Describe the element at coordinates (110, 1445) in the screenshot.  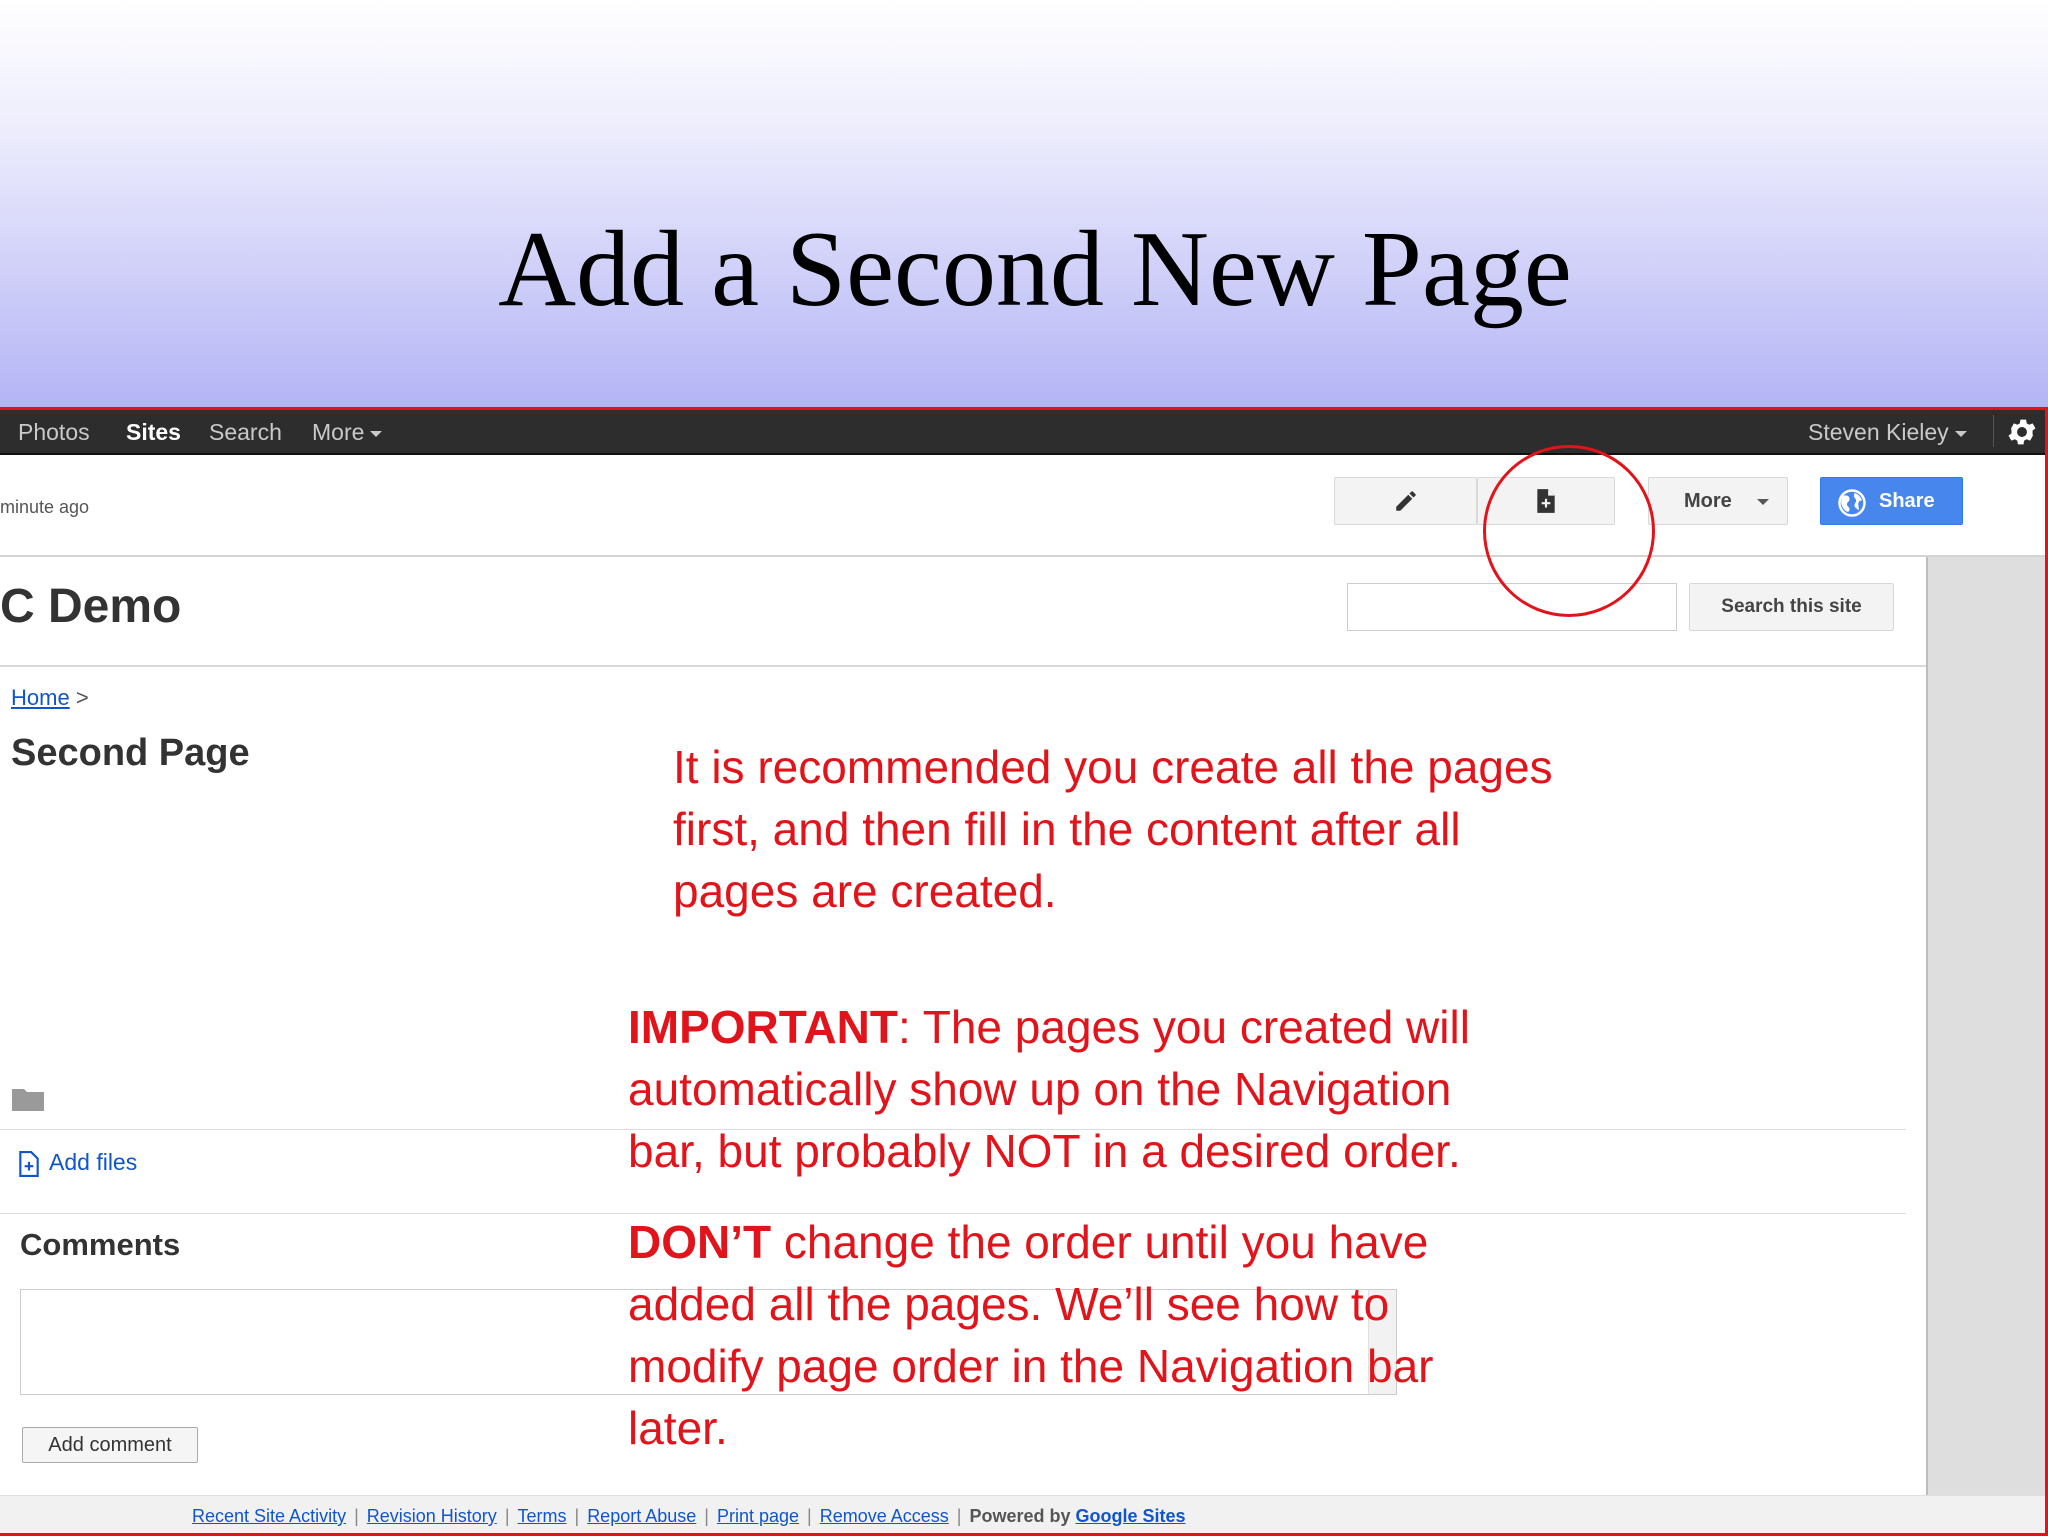
I see `add-comment-button: Add comment` at that location.